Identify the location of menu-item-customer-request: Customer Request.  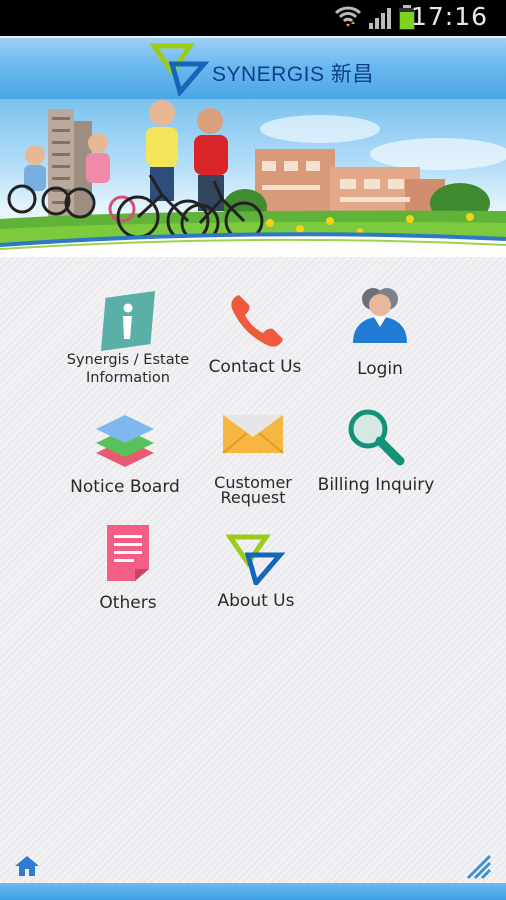
(253, 457).